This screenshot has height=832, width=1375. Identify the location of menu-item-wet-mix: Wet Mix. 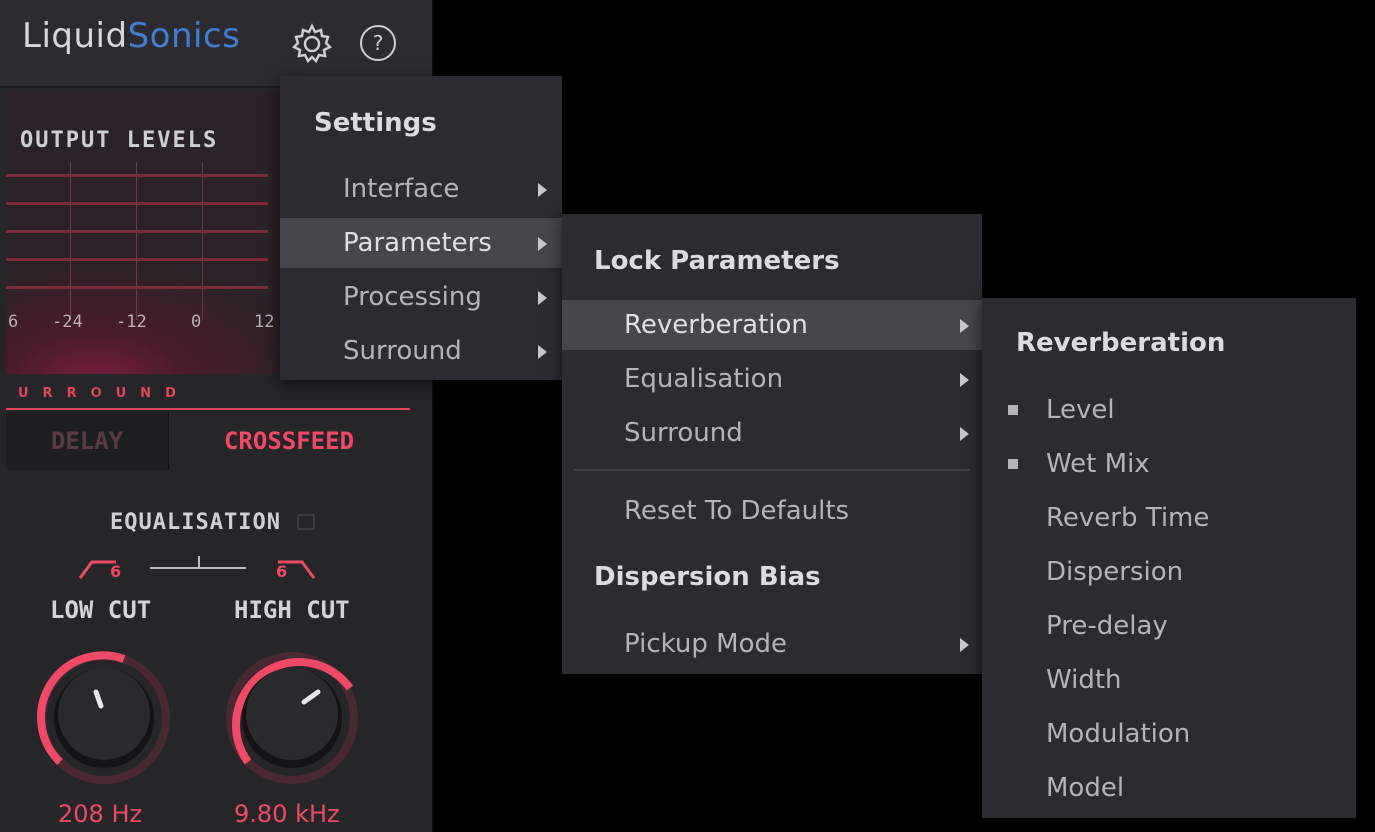
(1169, 464).